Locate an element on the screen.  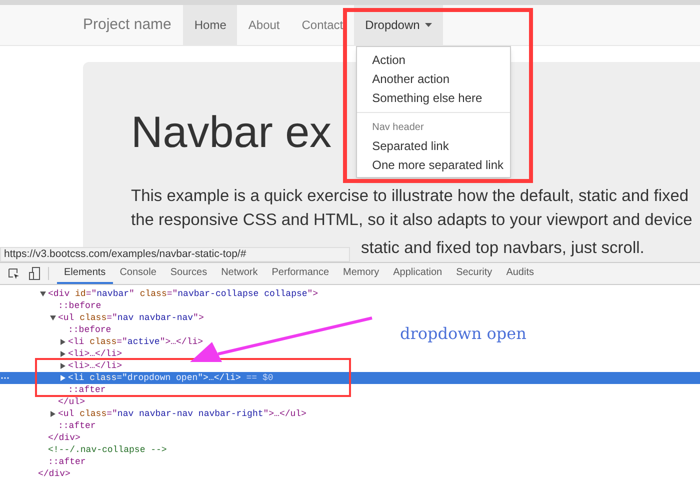
devtools-tab: Audits is located at coordinates (520, 273).